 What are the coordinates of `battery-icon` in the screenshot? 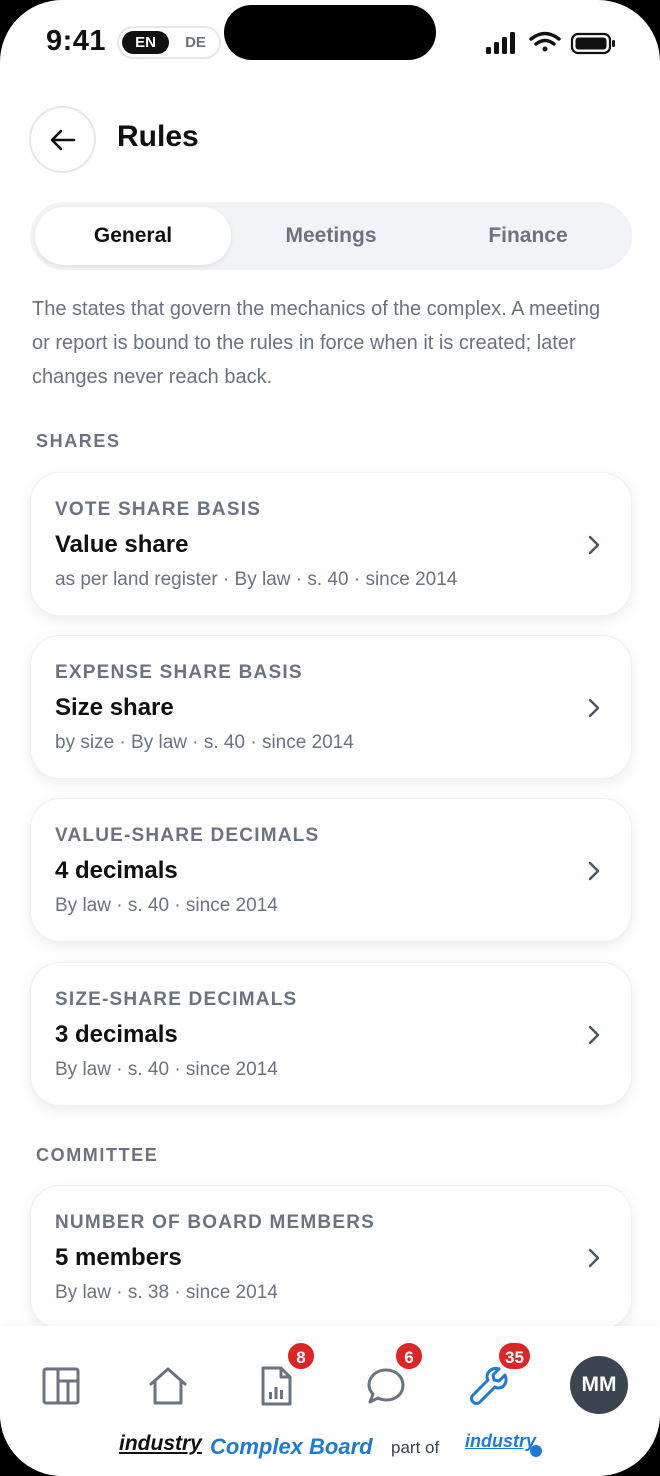 It's located at (592, 43).